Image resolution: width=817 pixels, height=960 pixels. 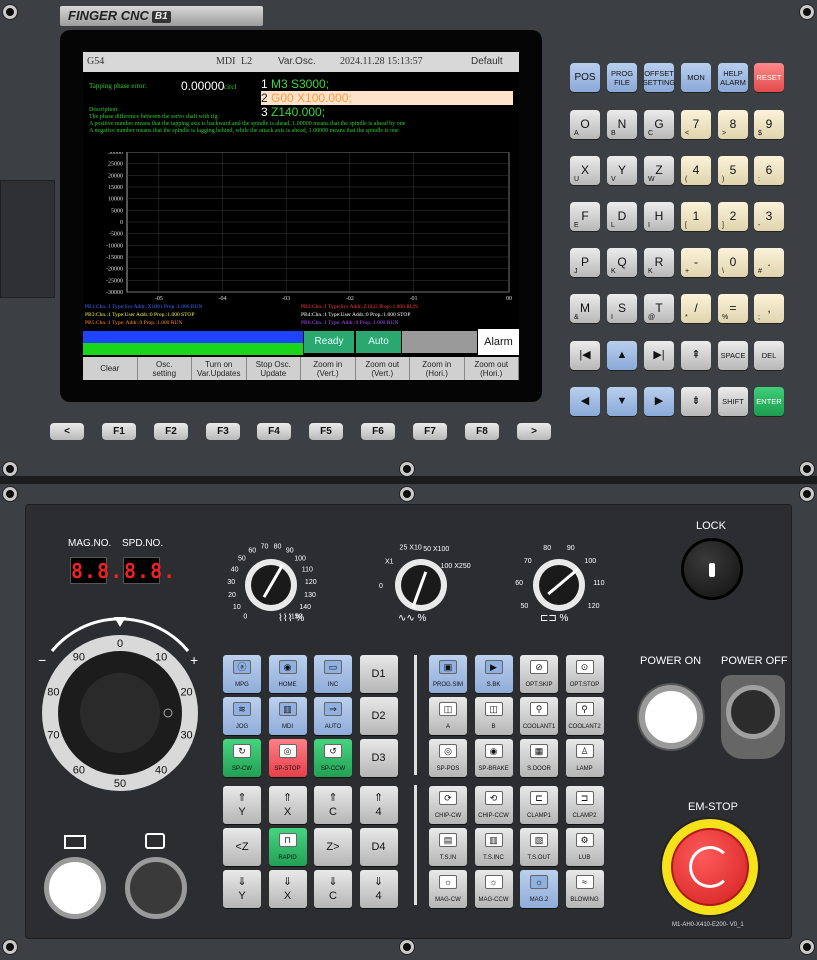 What do you see at coordinates (733, 355) in the screenshot?
I see `edit-key: SPACE` at bounding box center [733, 355].